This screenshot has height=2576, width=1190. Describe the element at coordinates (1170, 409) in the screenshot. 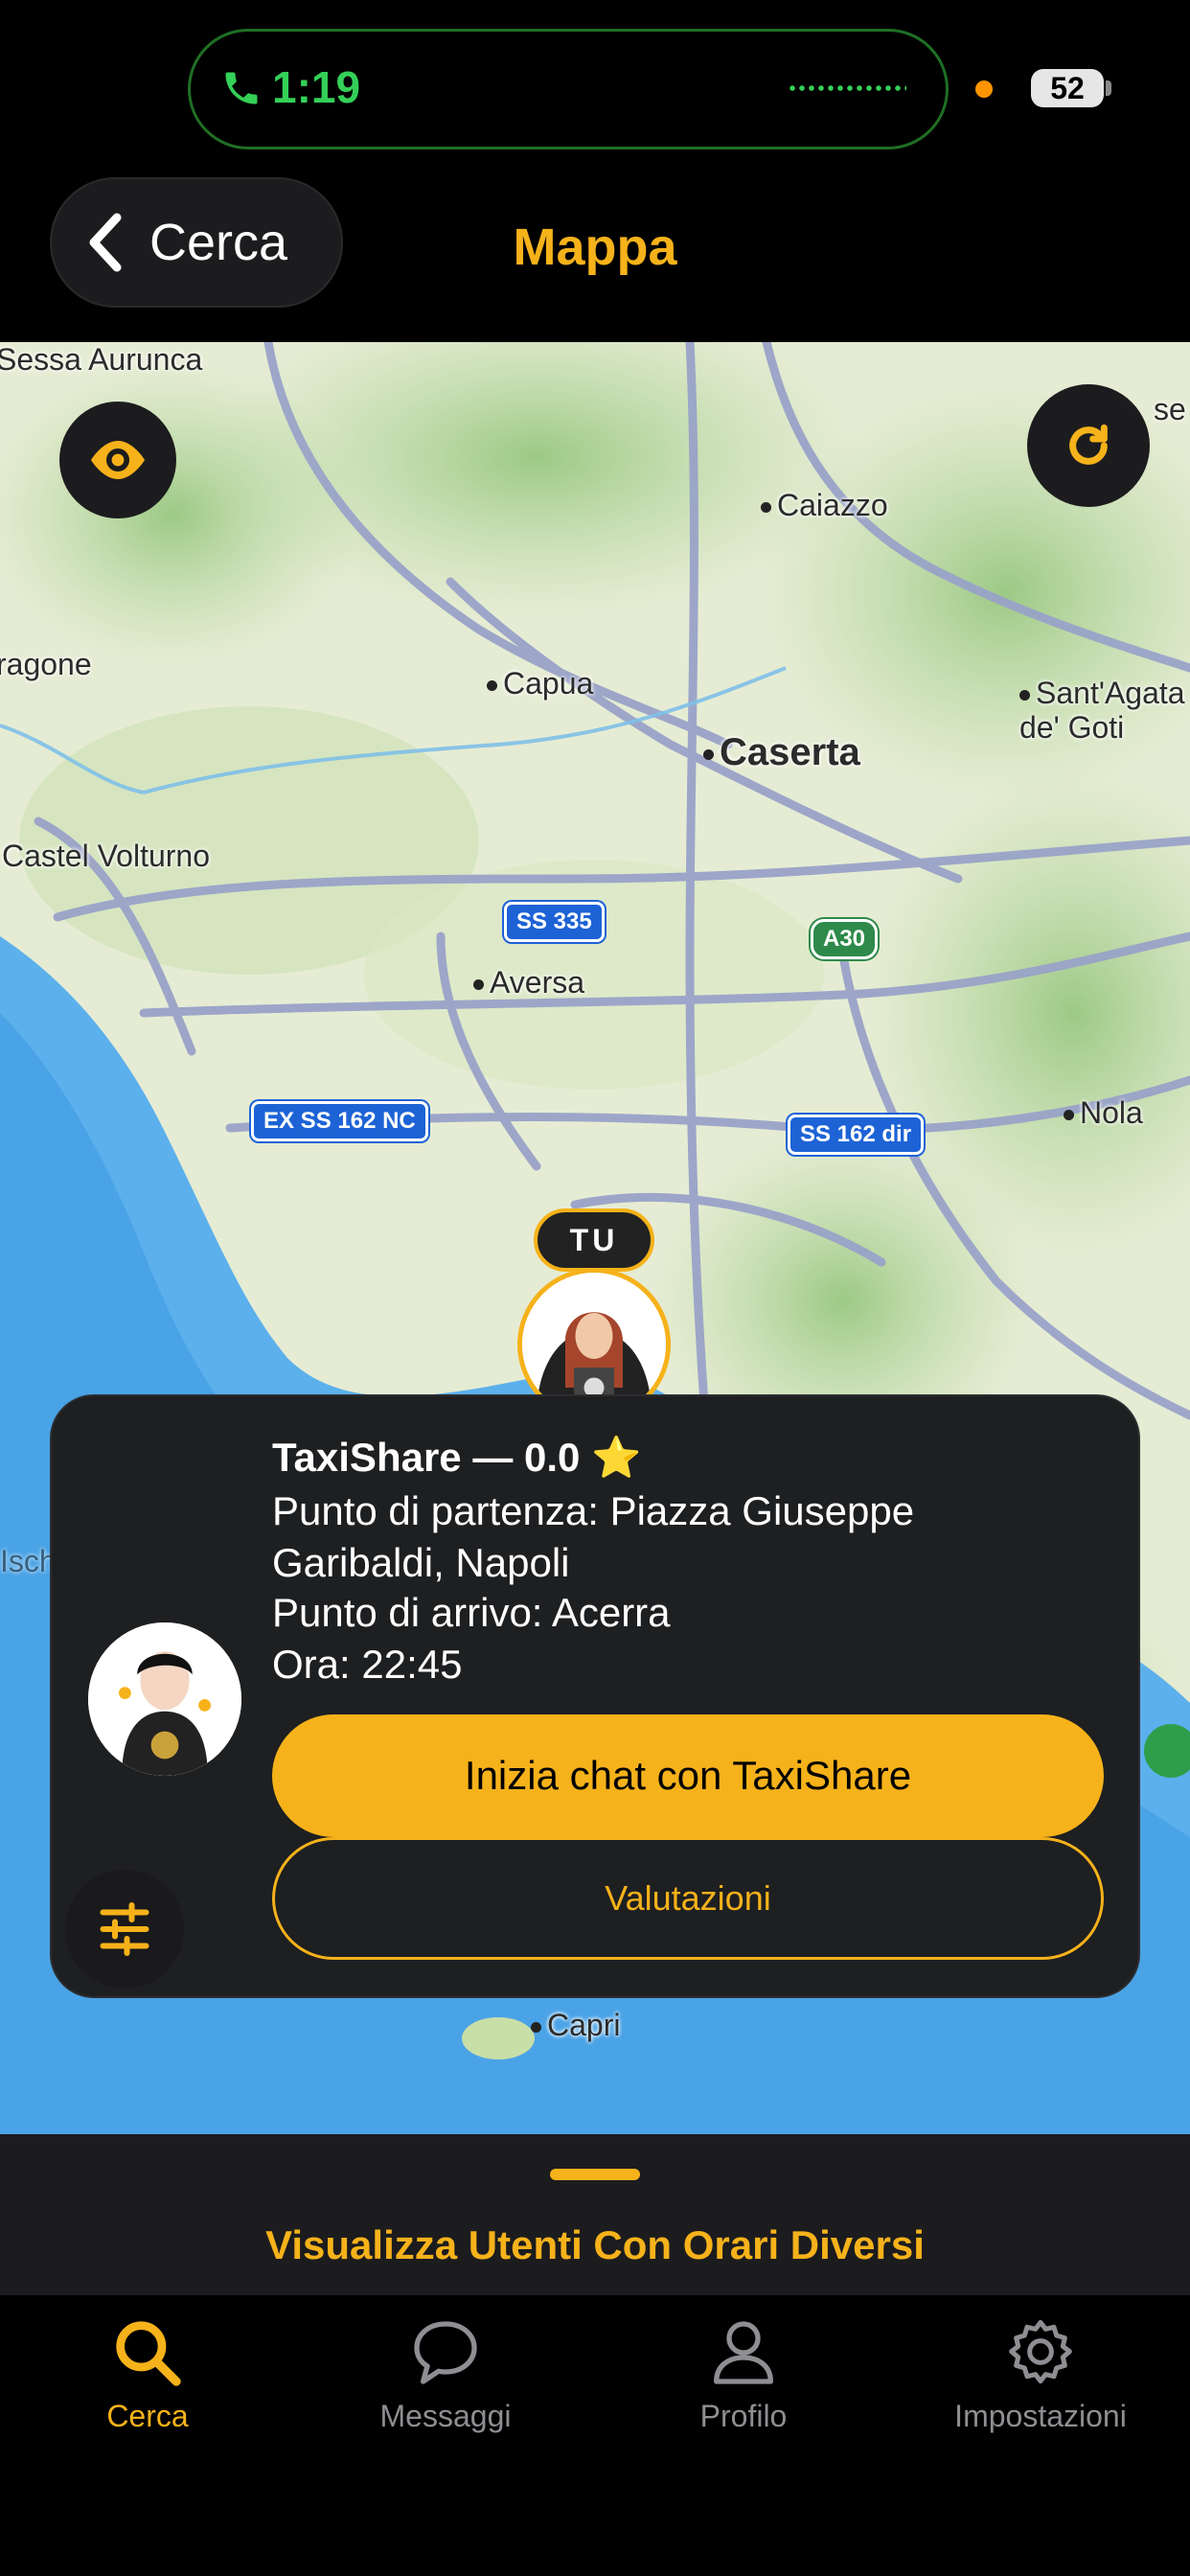

I see `map-label: se` at that location.